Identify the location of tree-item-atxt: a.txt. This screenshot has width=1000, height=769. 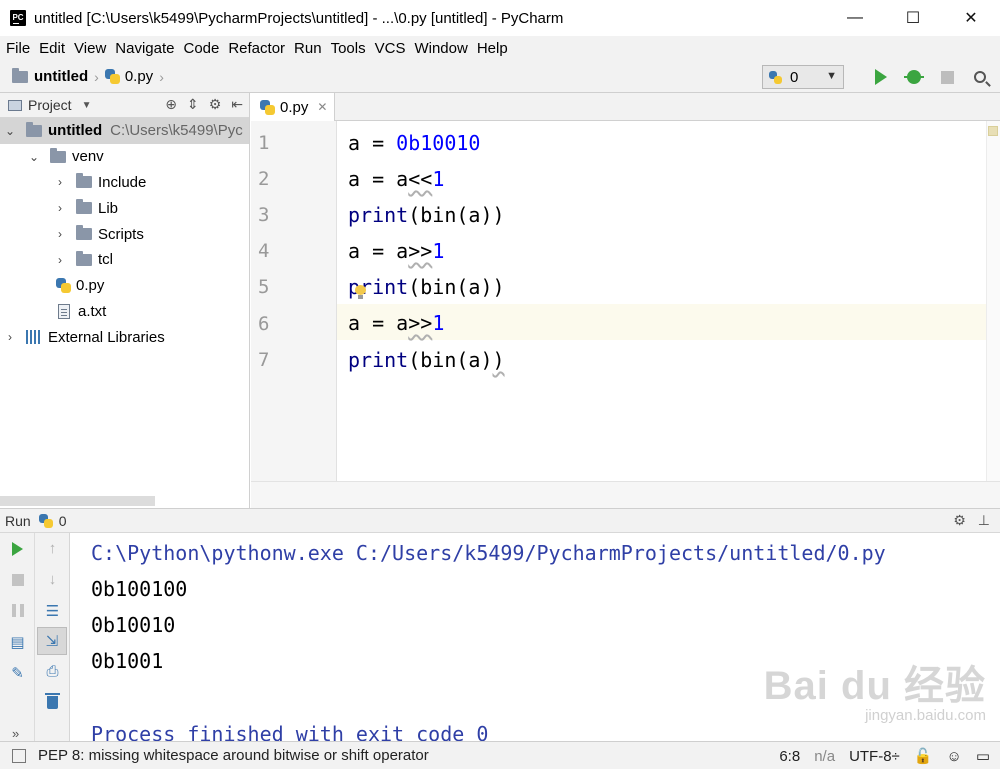
(124, 312).